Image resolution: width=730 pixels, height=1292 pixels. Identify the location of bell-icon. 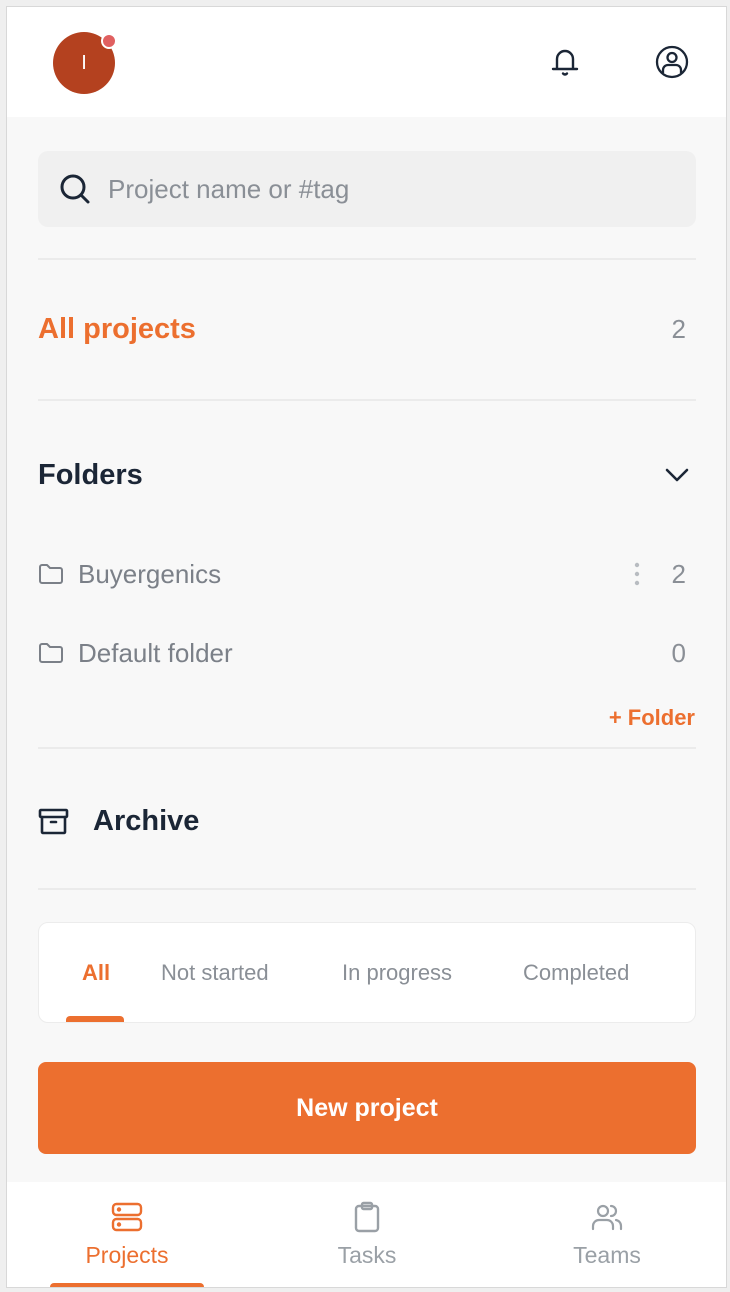
(565, 62).